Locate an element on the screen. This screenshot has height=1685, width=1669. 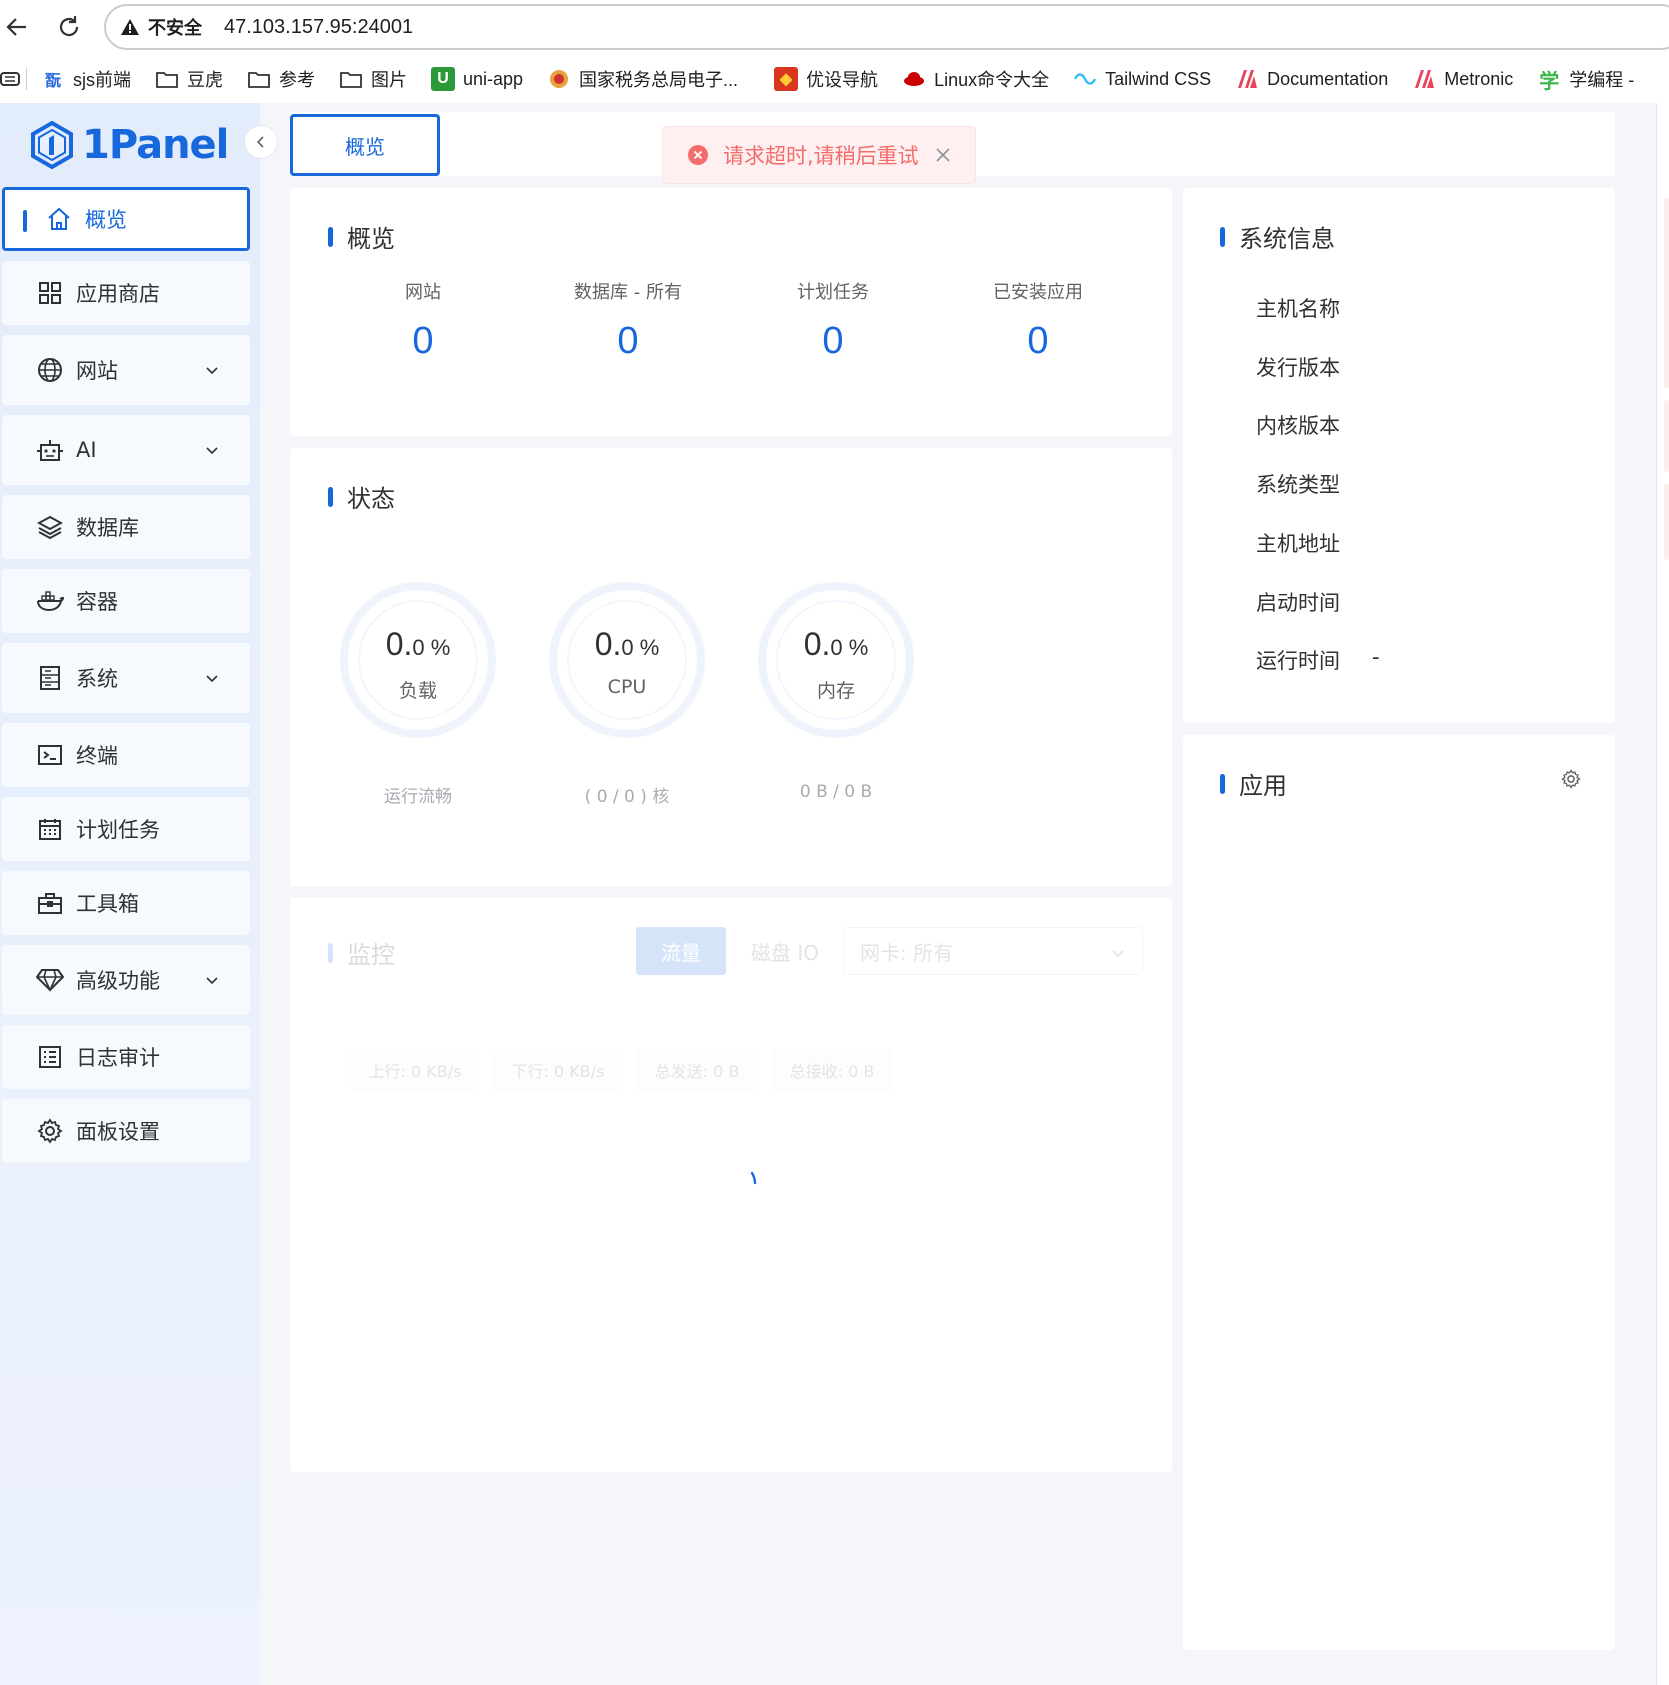
bookmark-label: Linux命令大全 is located at coordinates (992, 80).